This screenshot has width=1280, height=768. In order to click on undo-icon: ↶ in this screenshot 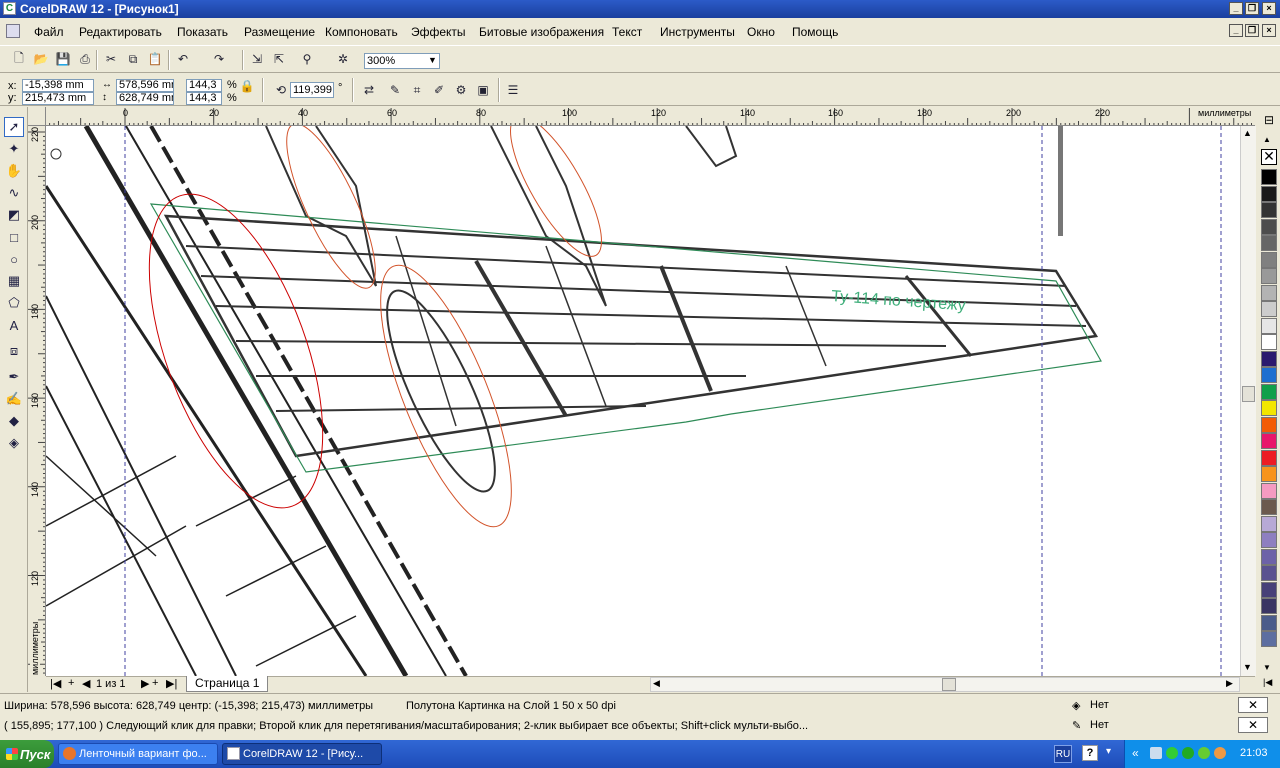, I will do `click(183, 59)`.